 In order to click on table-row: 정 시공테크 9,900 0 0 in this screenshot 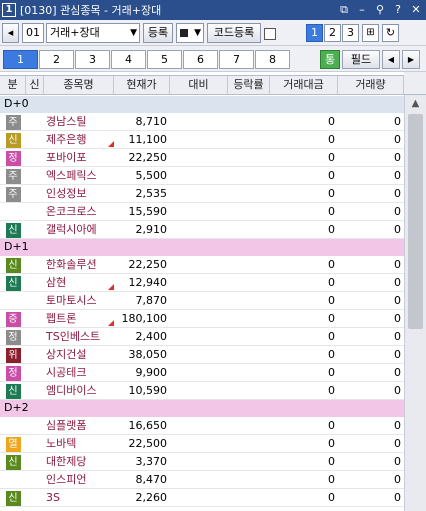, I will do `click(202, 373)`.